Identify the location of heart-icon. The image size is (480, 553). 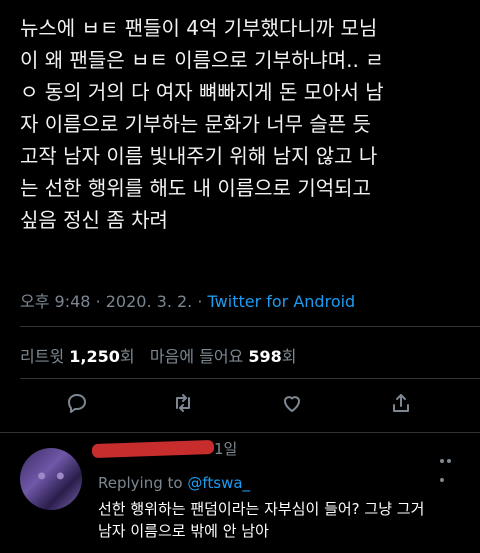
(292, 404).